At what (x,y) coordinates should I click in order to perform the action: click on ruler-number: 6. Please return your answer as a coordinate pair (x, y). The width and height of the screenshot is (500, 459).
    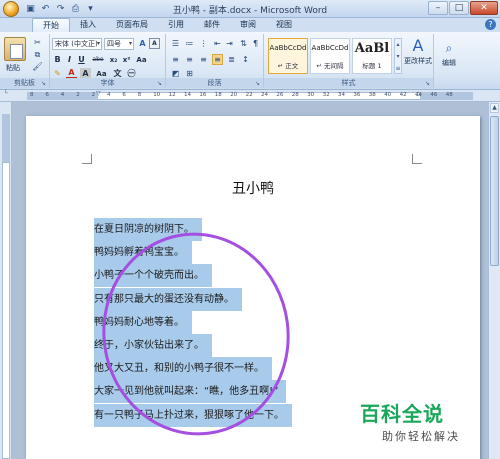
    Looking at the image, I should click on (47, 95).